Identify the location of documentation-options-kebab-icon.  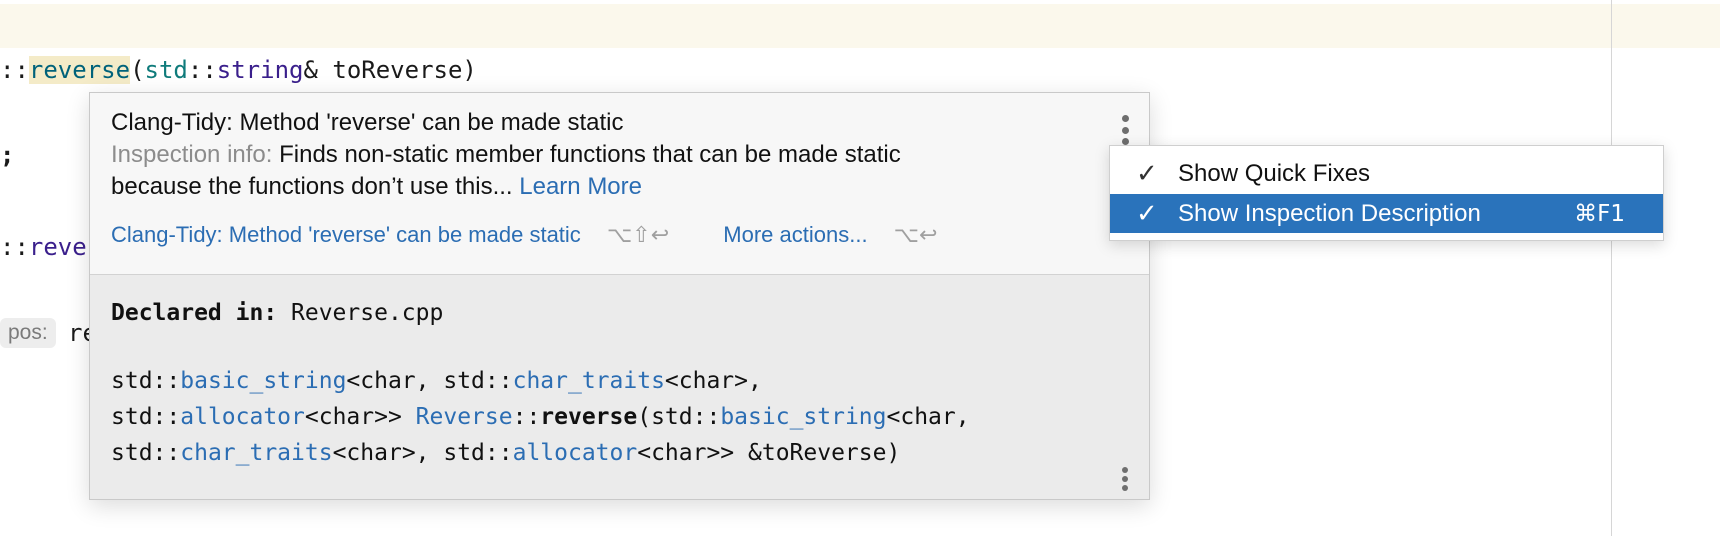
(1125, 479).